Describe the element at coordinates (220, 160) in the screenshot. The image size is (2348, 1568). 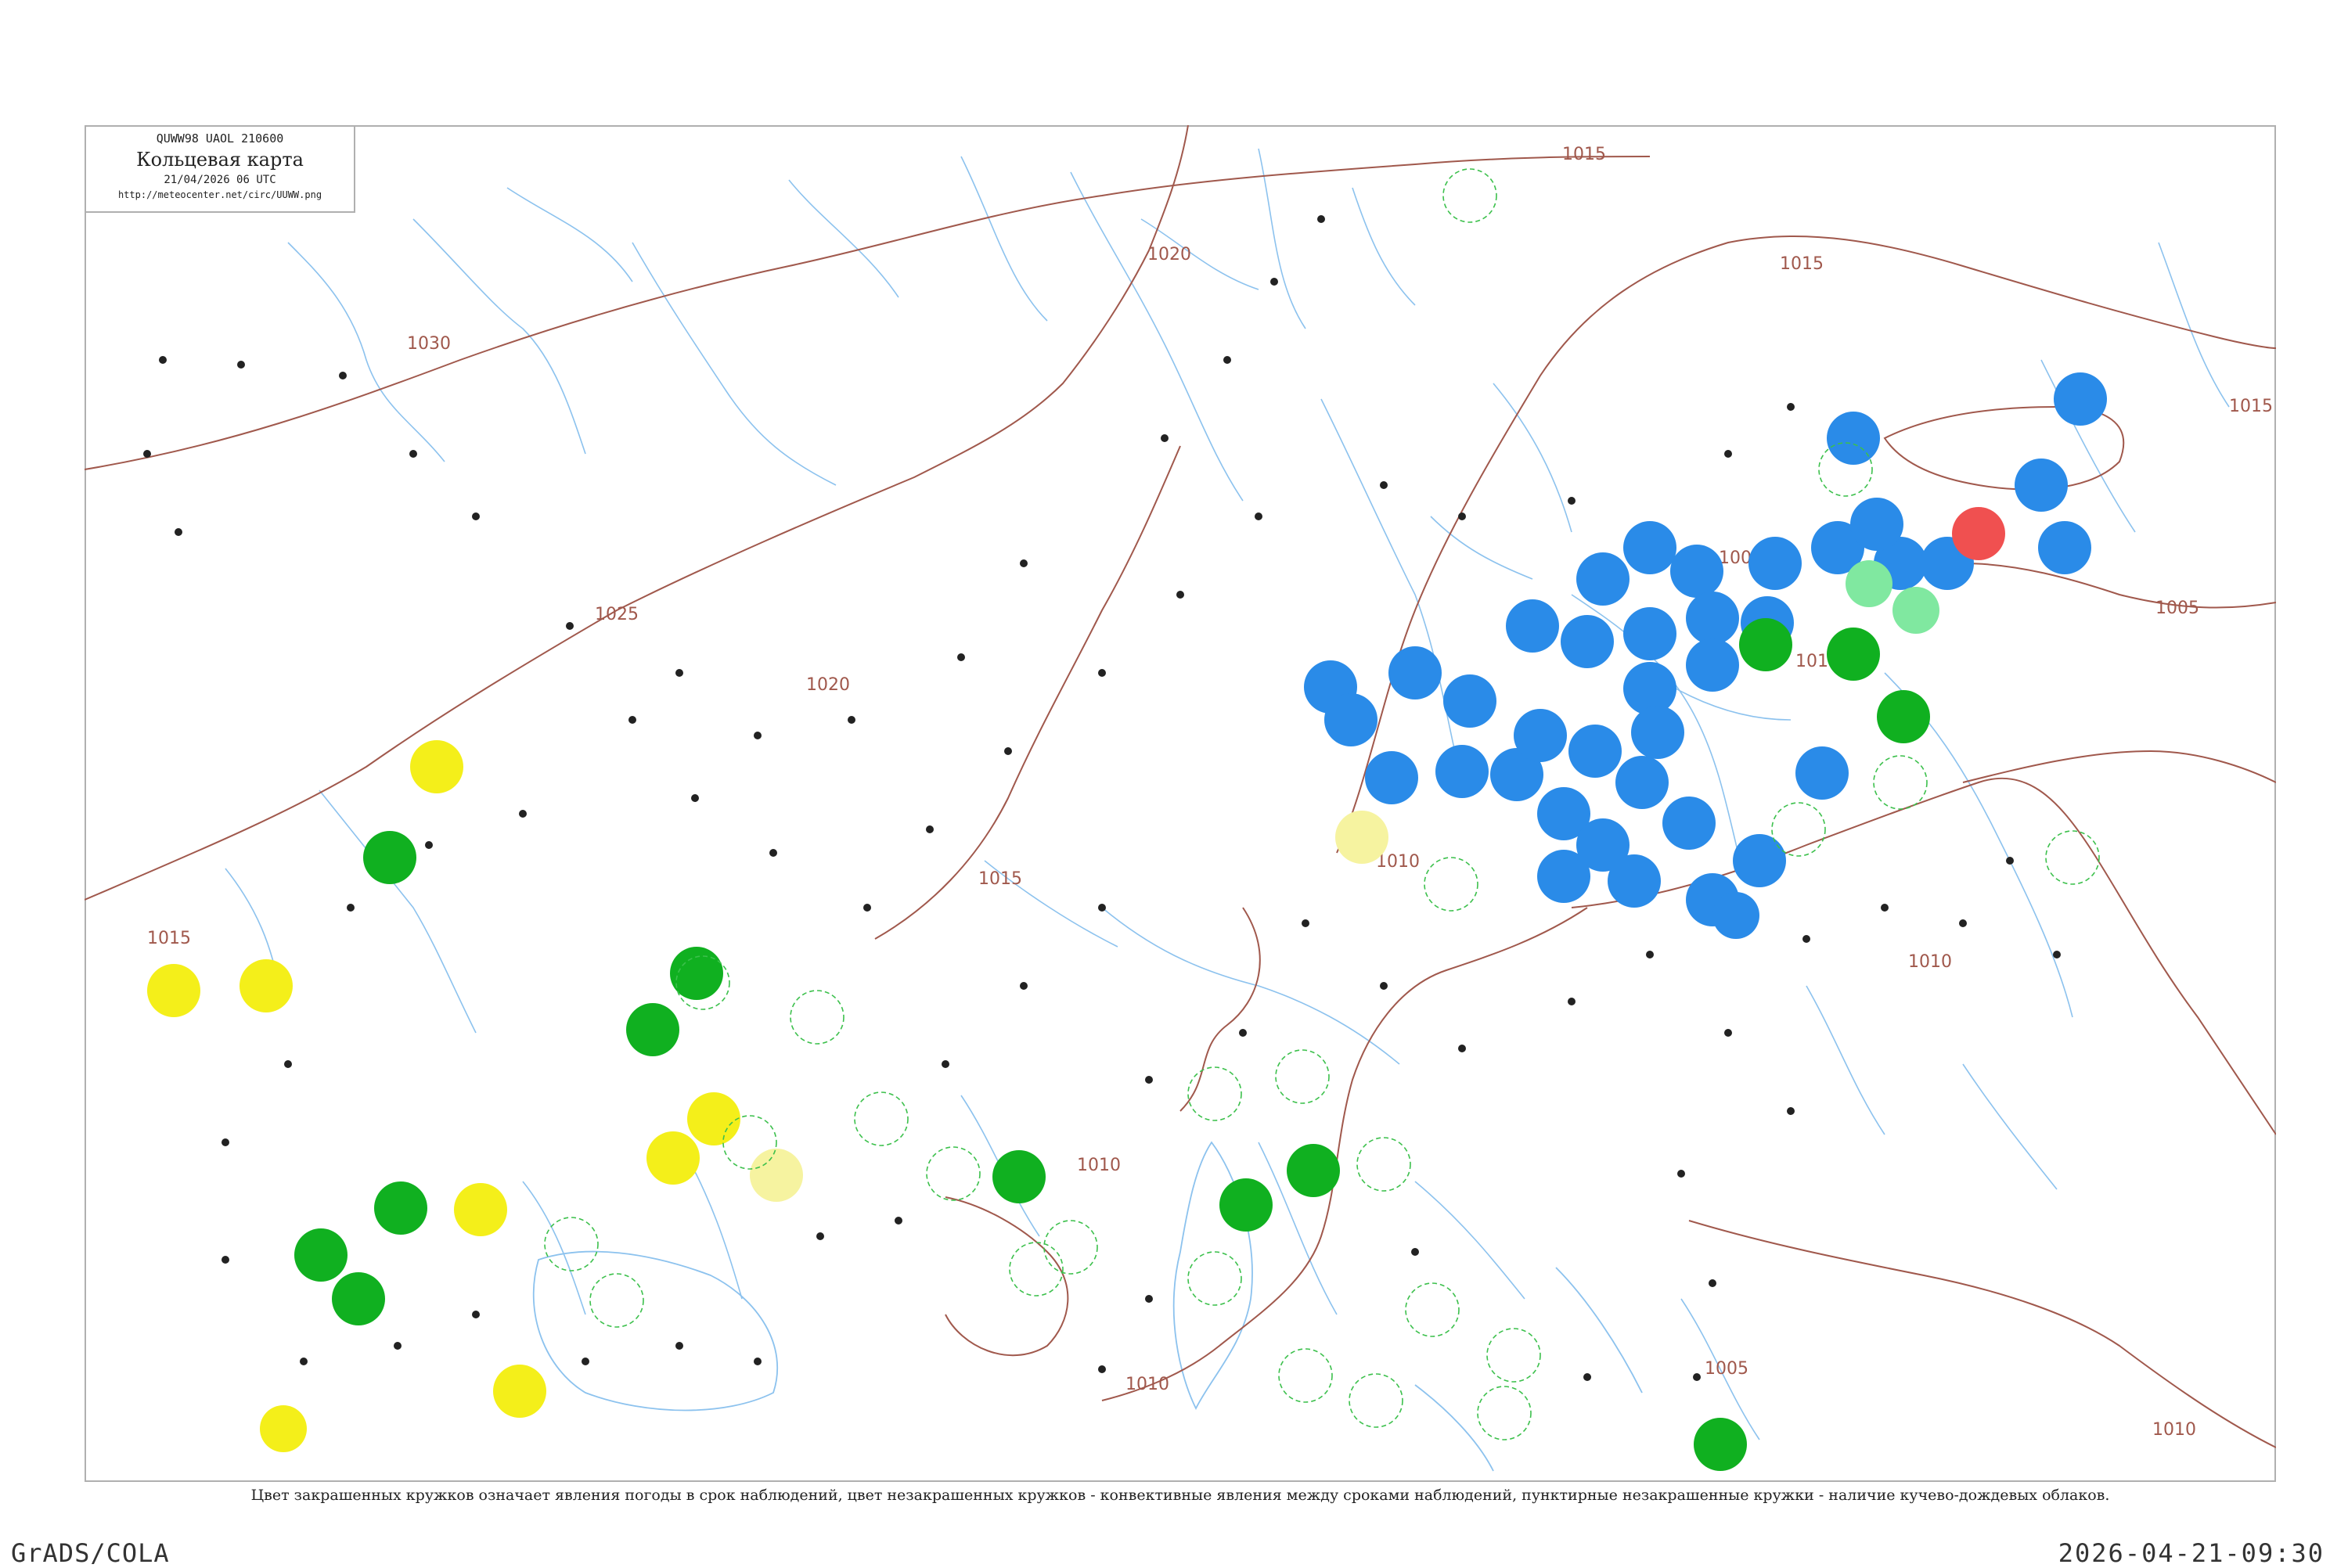
I see `map-title: Кольцевая карта` at that location.